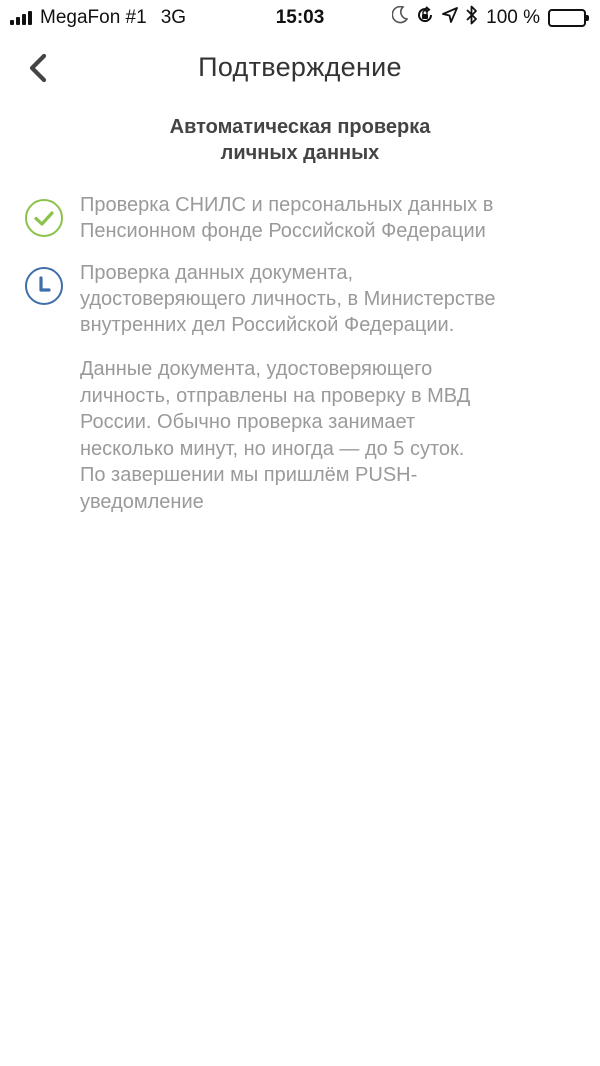 The width and height of the screenshot is (600, 1066). Describe the element at coordinates (300, 140) in the screenshot. I see `section-heading: Автоматическая проверка личных данных` at that location.